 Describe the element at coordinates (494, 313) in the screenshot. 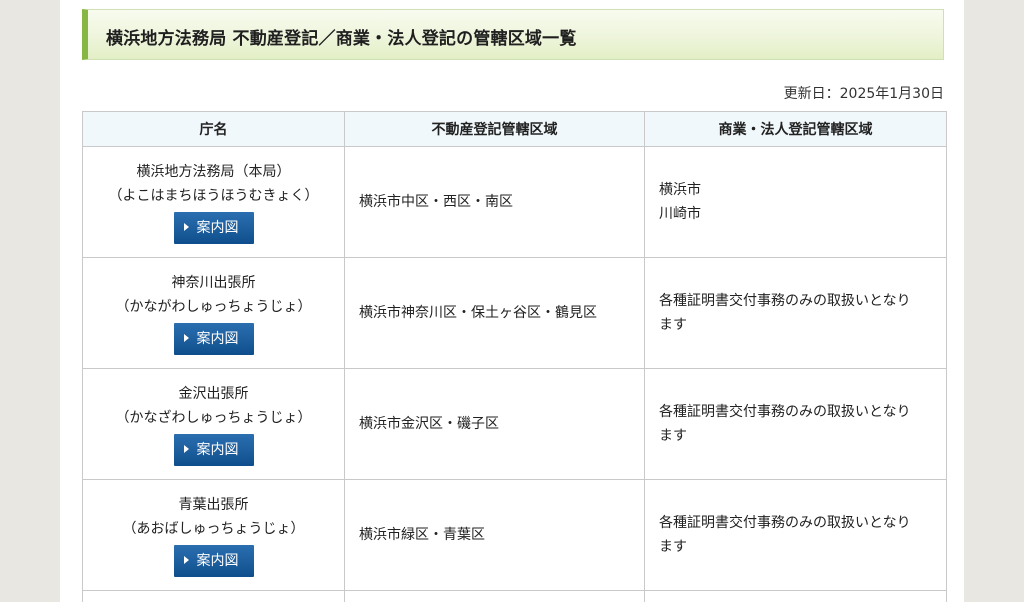

I see `real-estate-area-cell: 横浜市神奈川区・保土ヶ谷区・鶴見区` at that location.